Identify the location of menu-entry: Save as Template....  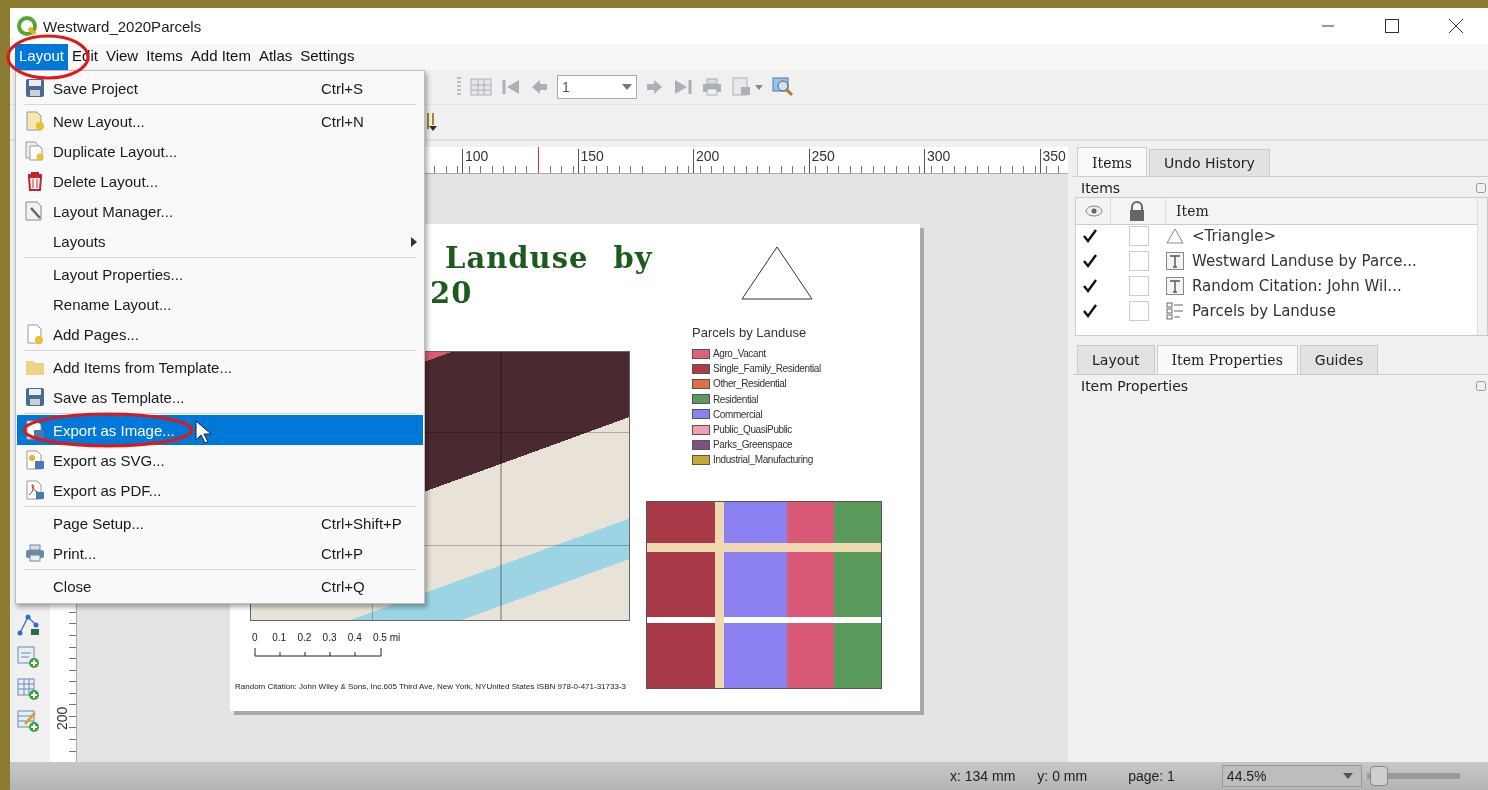
(220, 397).